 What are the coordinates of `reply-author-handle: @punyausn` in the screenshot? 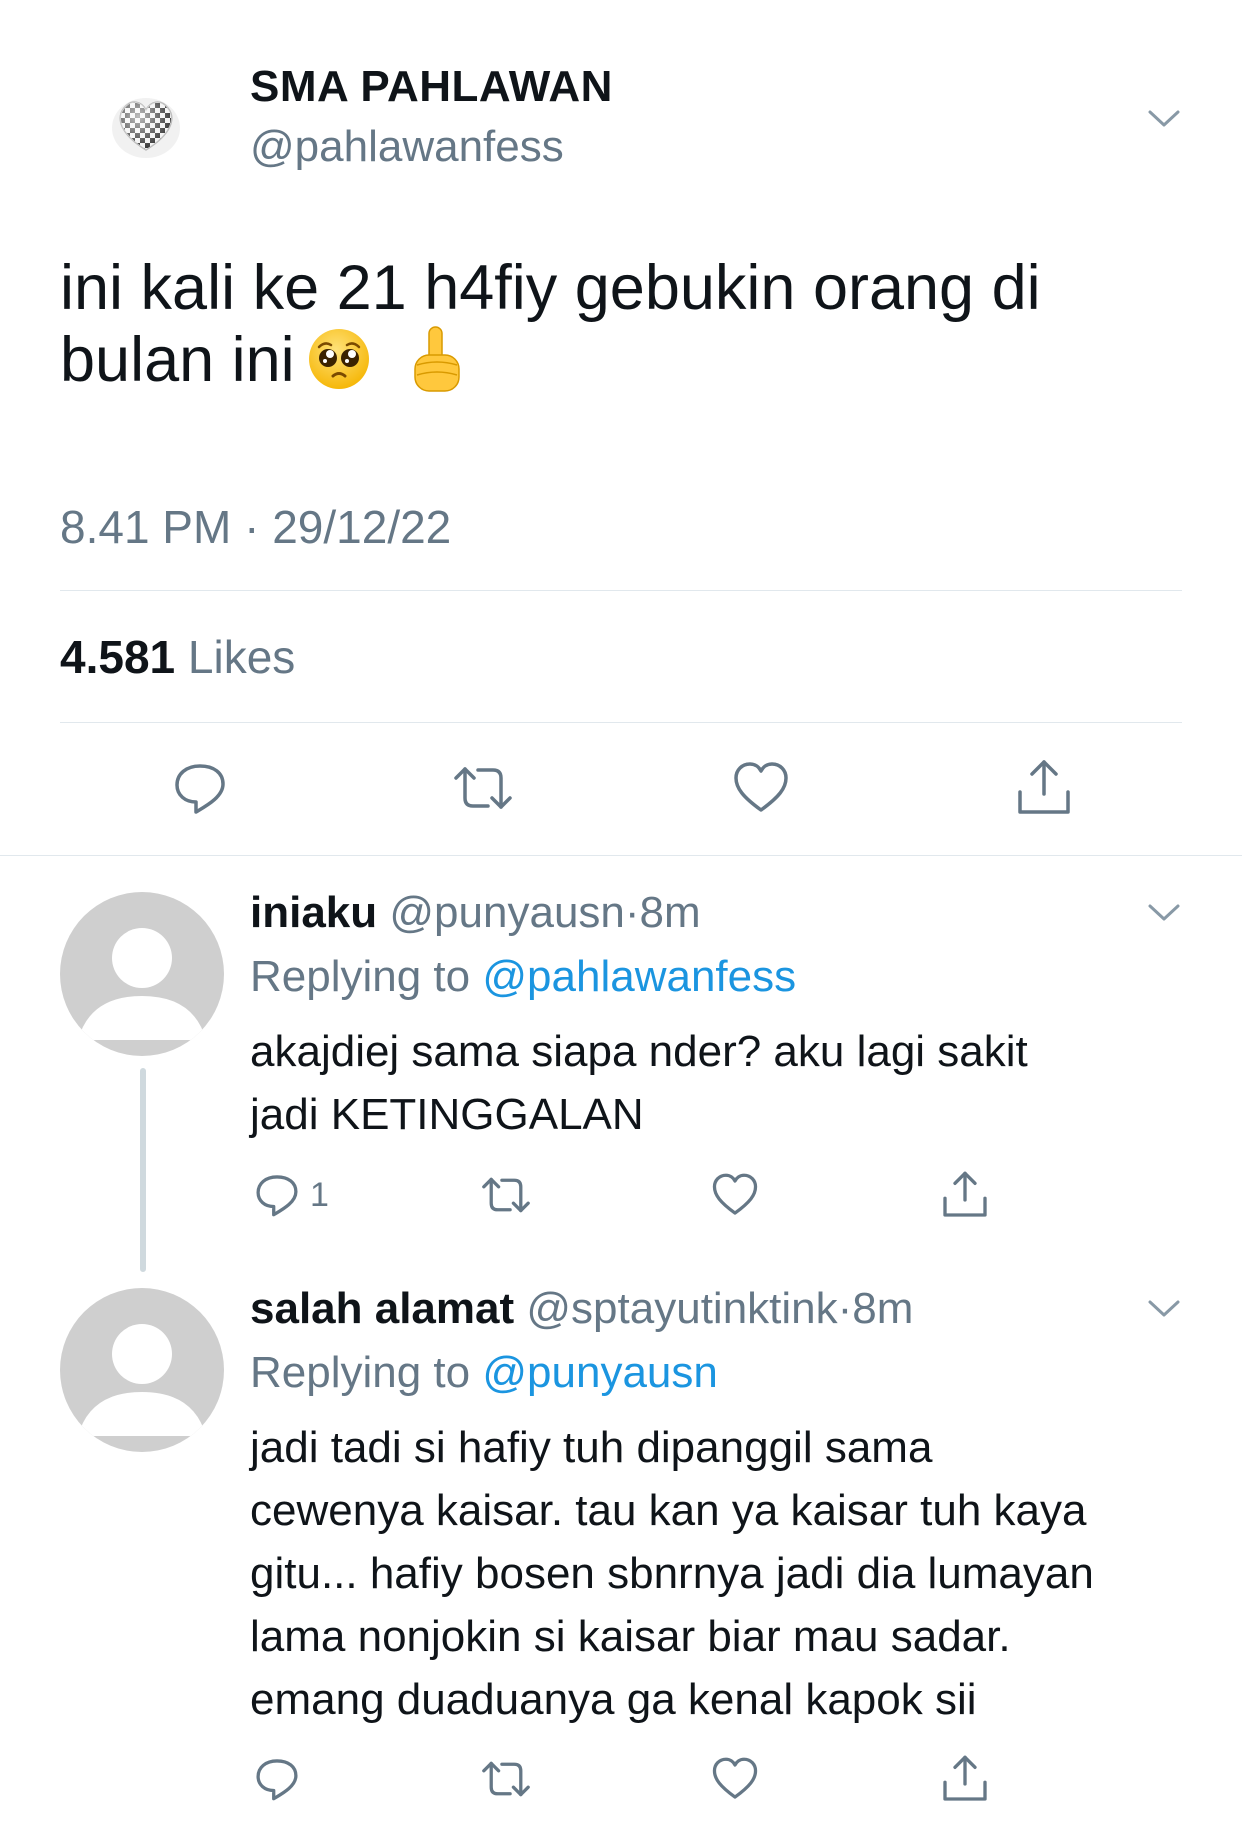 It's located at (507, 912).